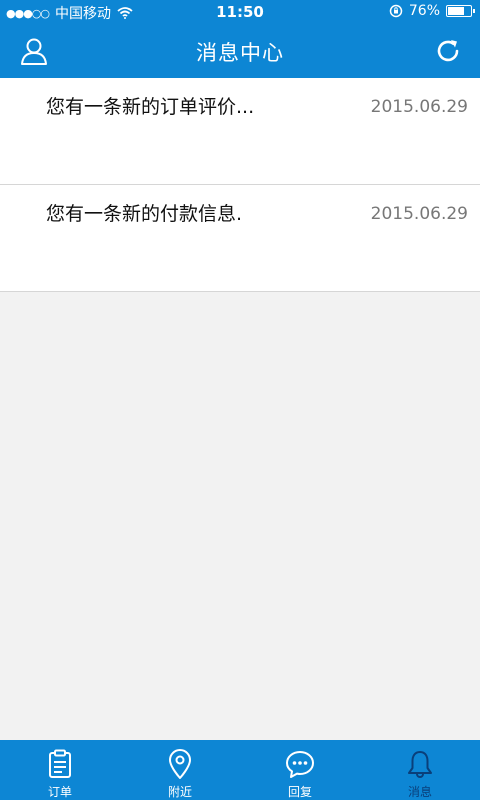 The image size is (480, 800). I want to click on refresh-icon, so click(448, 51).